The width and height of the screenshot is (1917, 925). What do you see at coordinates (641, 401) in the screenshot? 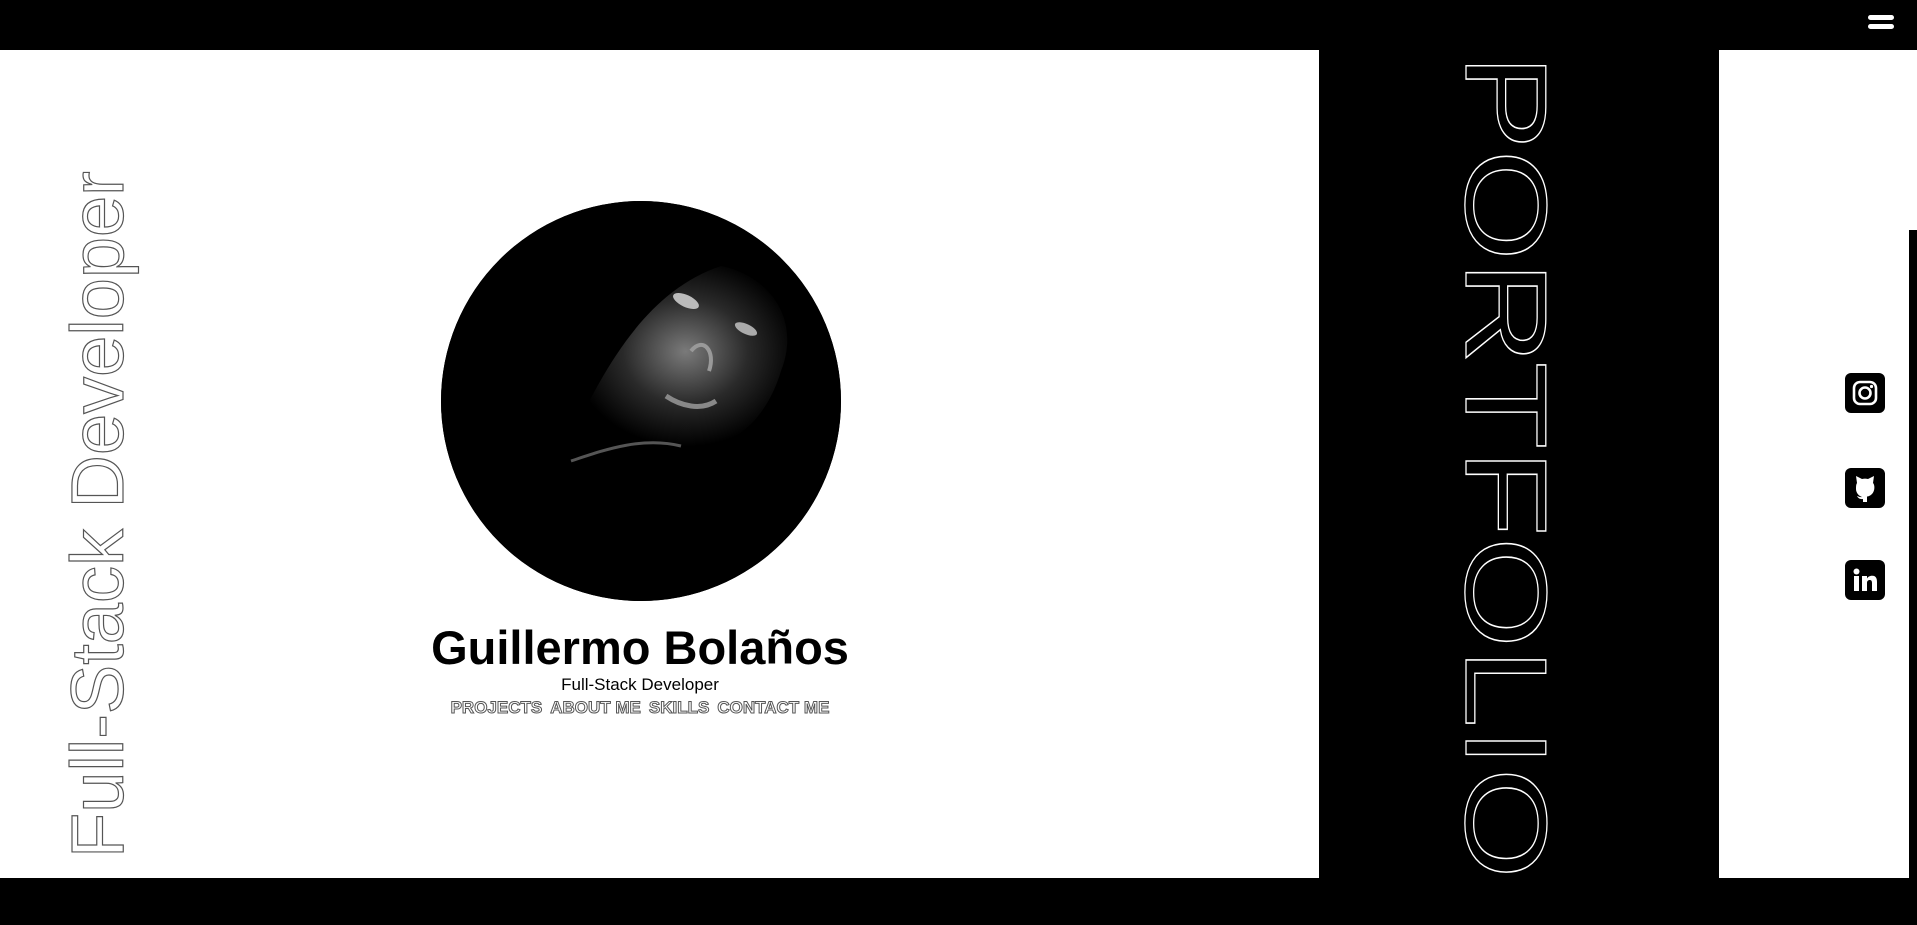
I see `avatar` at bounding box center [641, 401].